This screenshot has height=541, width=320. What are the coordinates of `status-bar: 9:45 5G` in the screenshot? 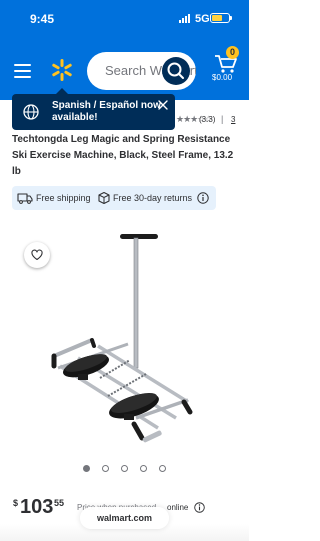 It's located at (124, 18).